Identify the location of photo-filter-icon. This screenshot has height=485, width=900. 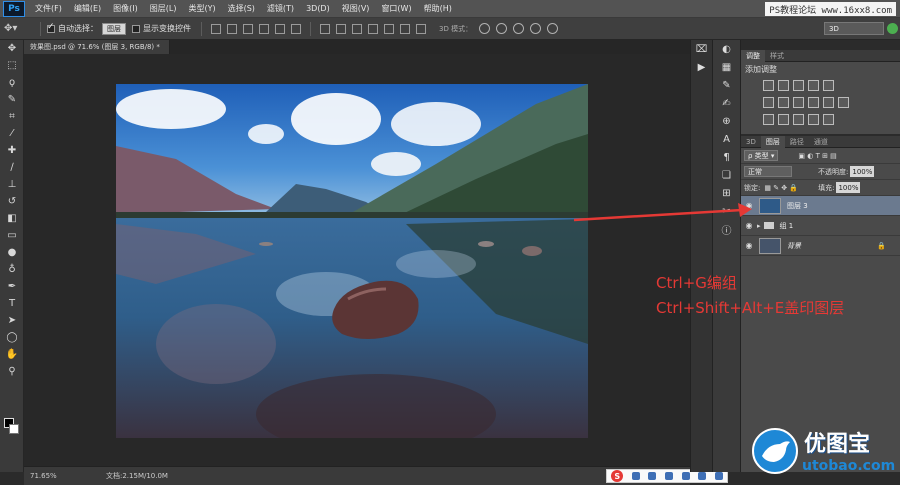
(813, 102).